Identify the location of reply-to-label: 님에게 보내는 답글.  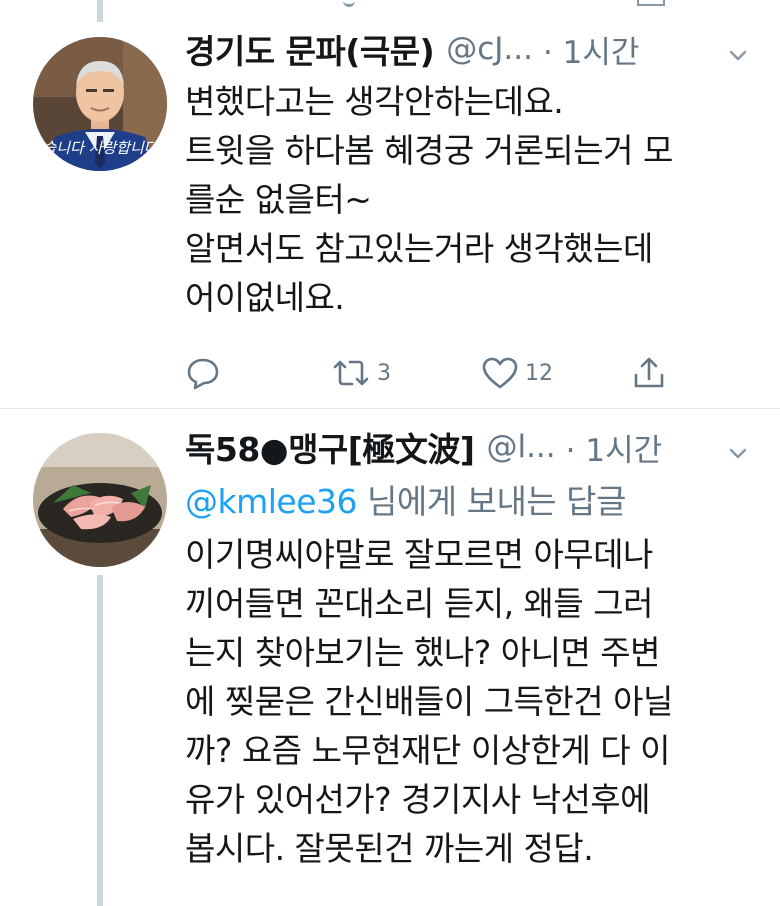
(491, 501).